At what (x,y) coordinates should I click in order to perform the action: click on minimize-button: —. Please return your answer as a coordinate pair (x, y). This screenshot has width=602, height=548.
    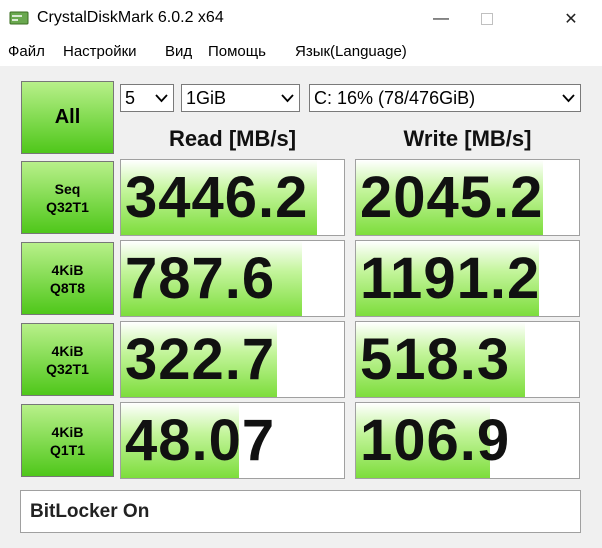
    Looking at the image, I should click on (441, 19).